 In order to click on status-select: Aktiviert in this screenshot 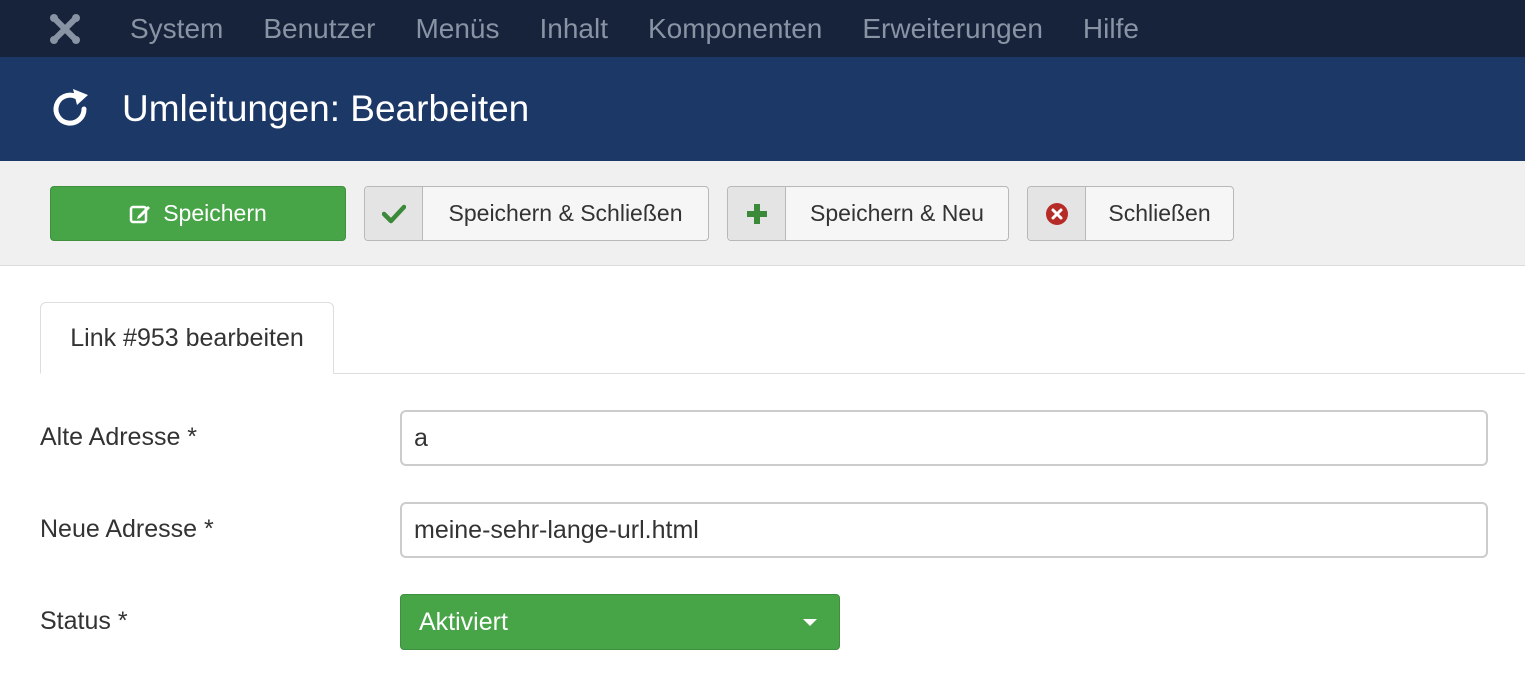, I will do `click(620, 622)`.